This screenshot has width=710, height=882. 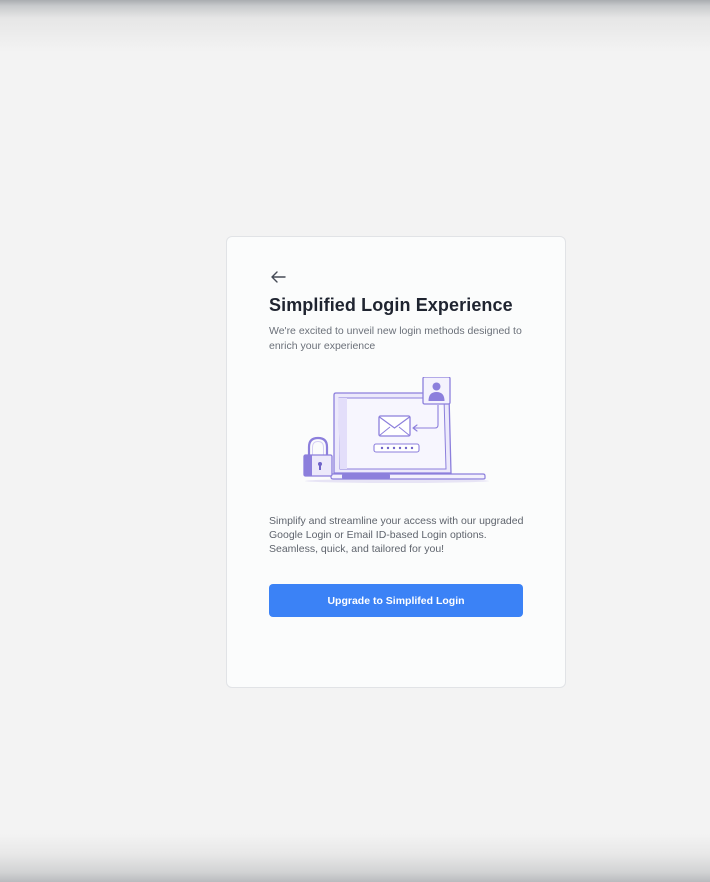 I want to click on top-window-shade, so click(x=355, y=26).